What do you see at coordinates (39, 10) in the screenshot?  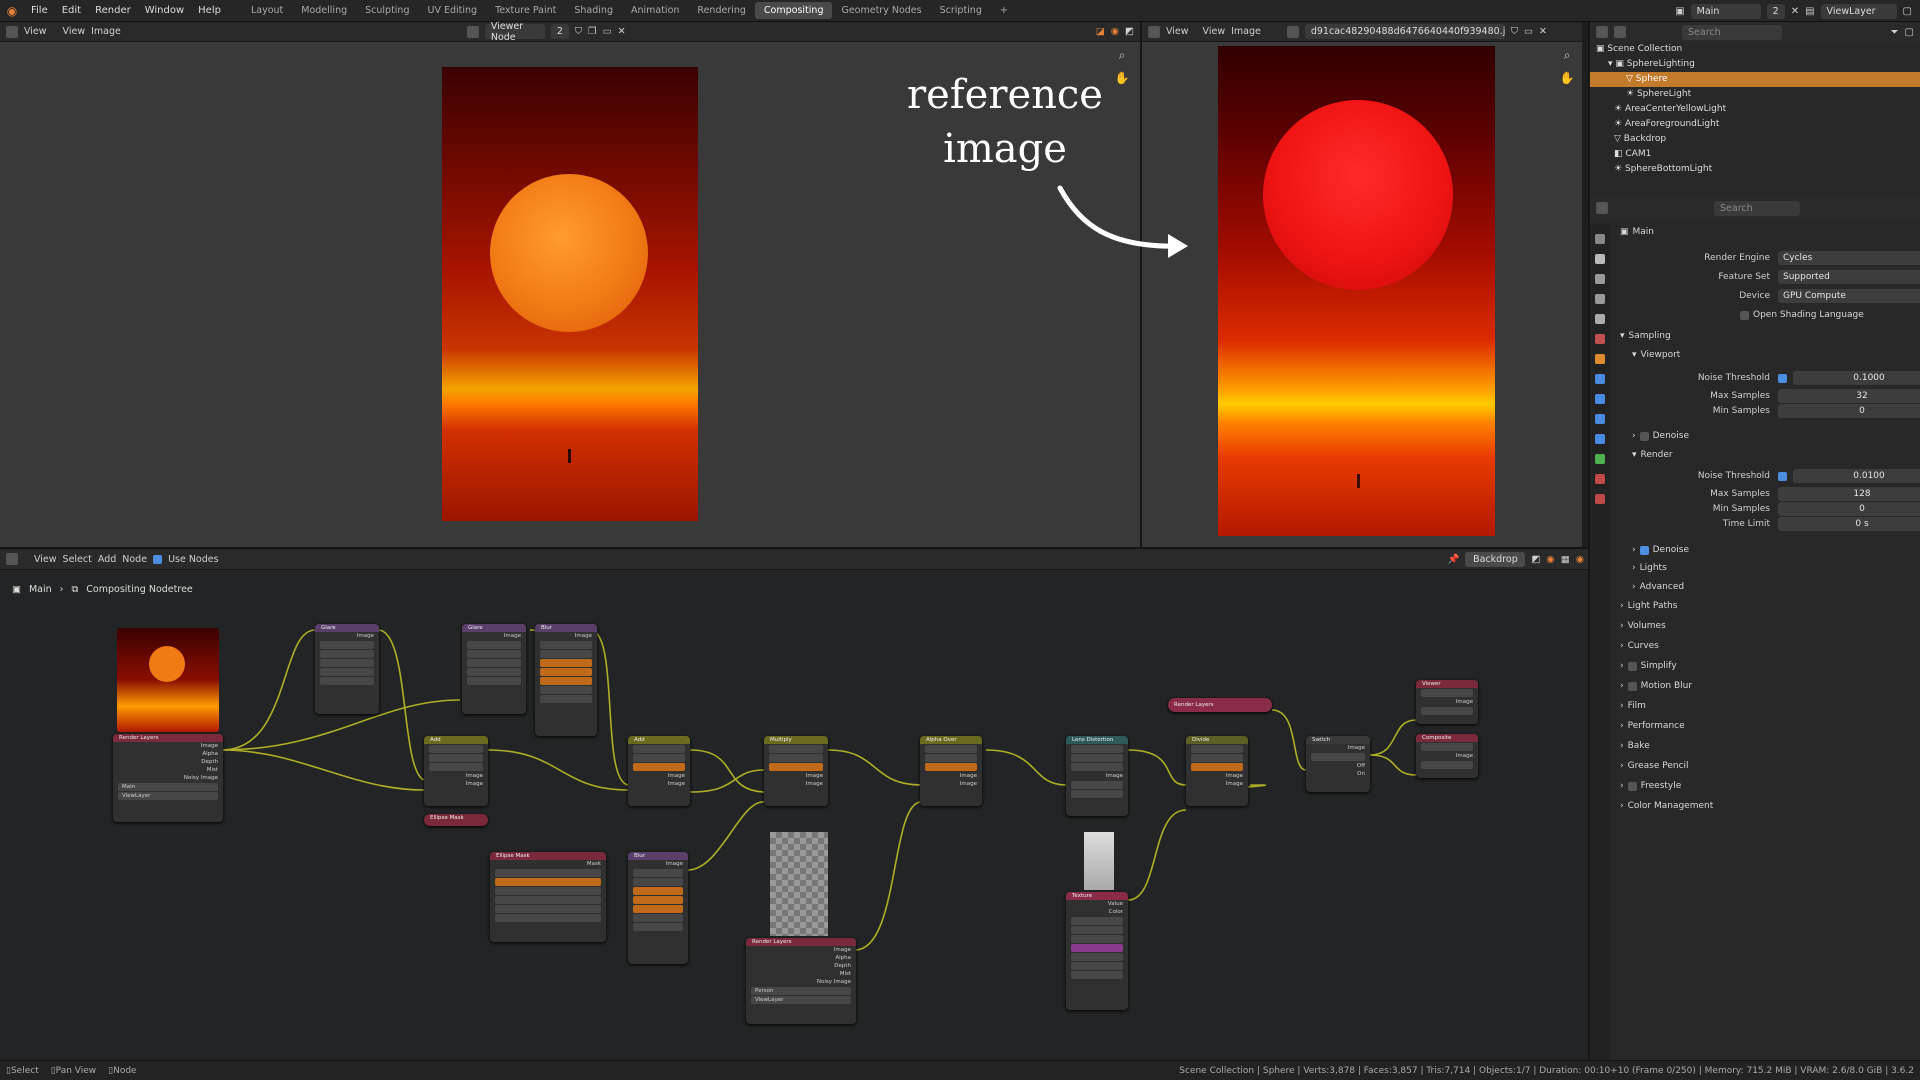 I see `menu-file: File` at bounding box center [39, 10].